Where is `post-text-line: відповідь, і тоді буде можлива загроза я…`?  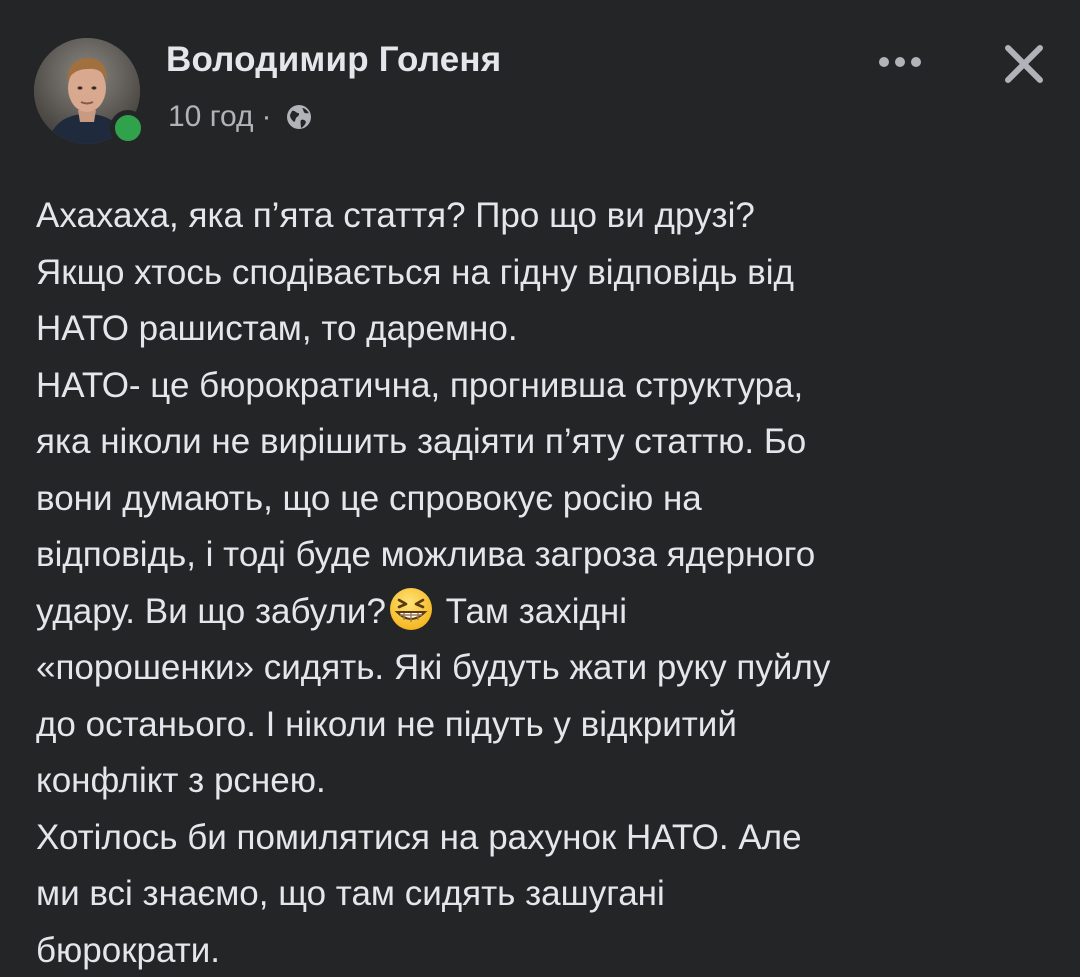
post-text-line: відповідь, і тоді буде можлива загроза я… is located at coordinates (426, 554).